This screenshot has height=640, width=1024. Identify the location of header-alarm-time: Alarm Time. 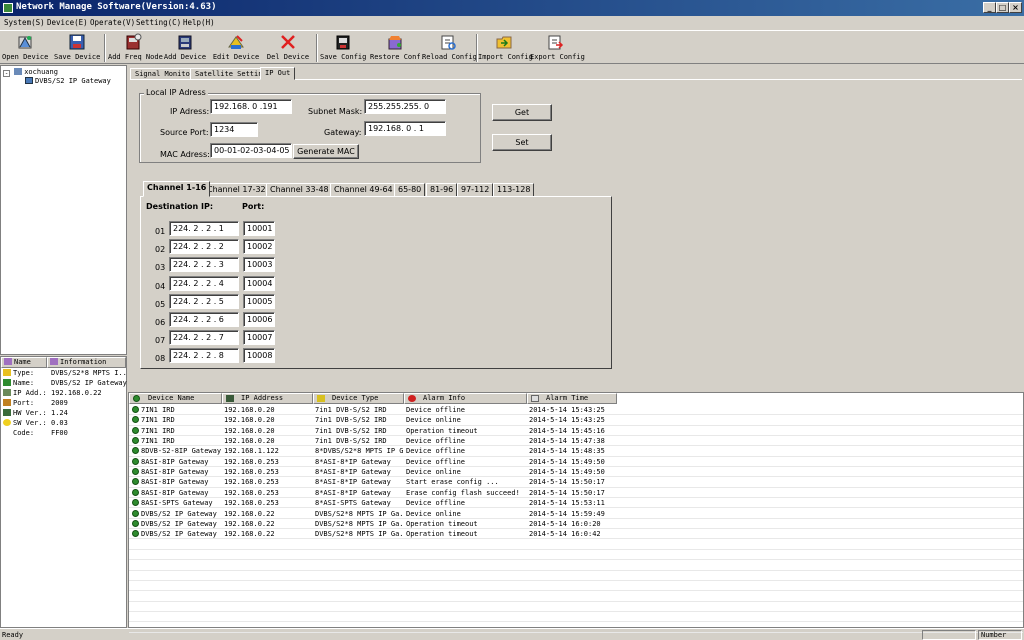
(572, 398).